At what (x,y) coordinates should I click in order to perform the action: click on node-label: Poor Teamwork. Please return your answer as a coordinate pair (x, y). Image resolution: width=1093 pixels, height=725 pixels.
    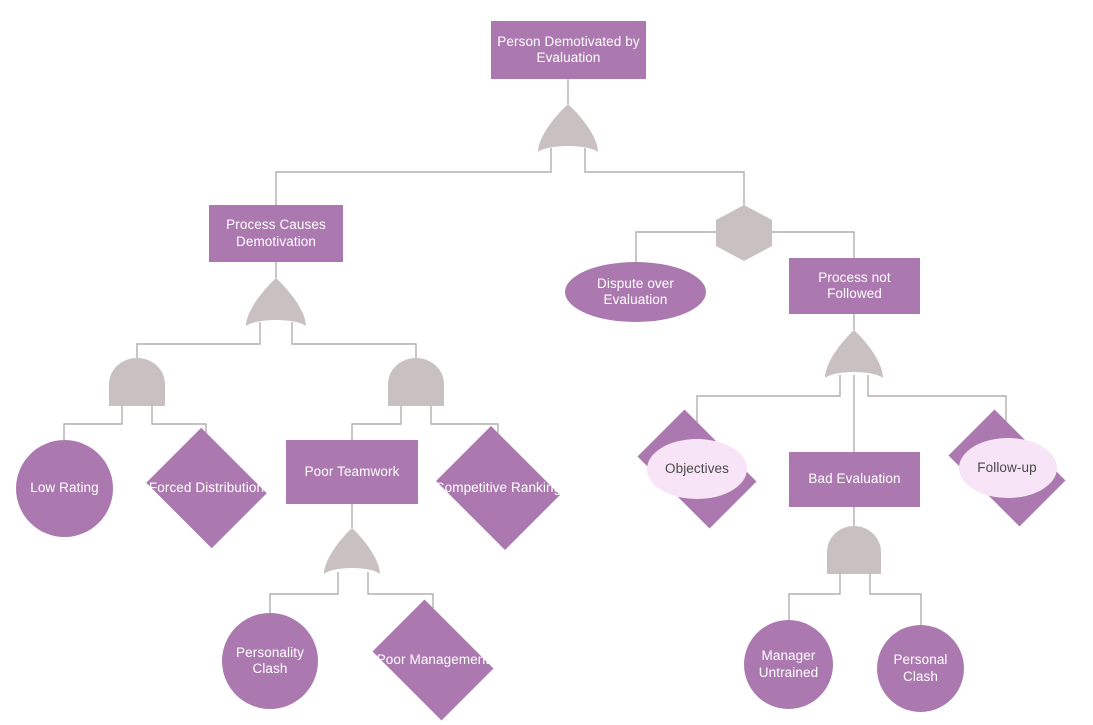
    Looking at the image, I should click on (352, 471).